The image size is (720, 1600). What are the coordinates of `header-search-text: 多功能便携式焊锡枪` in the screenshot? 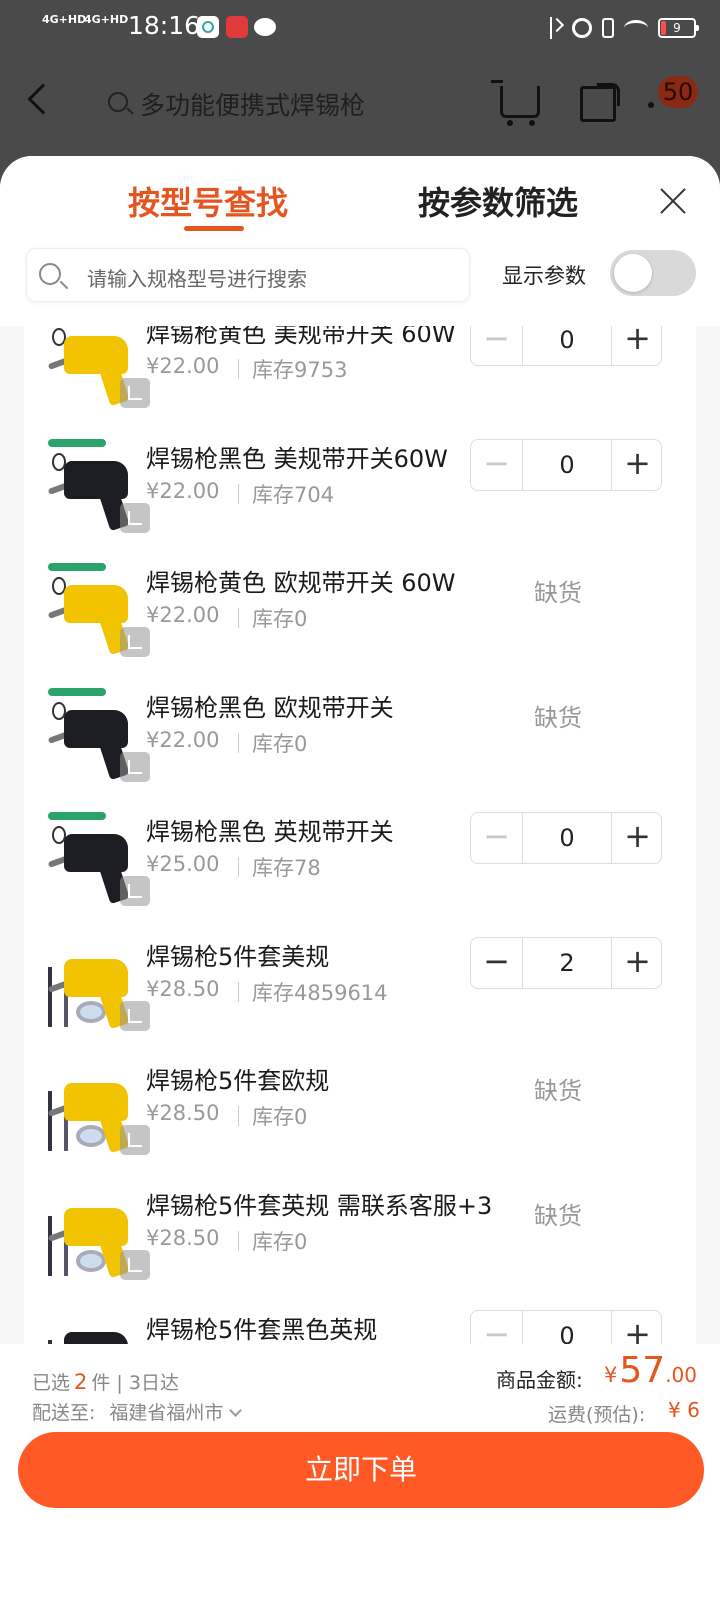 It's located at (252, 104).